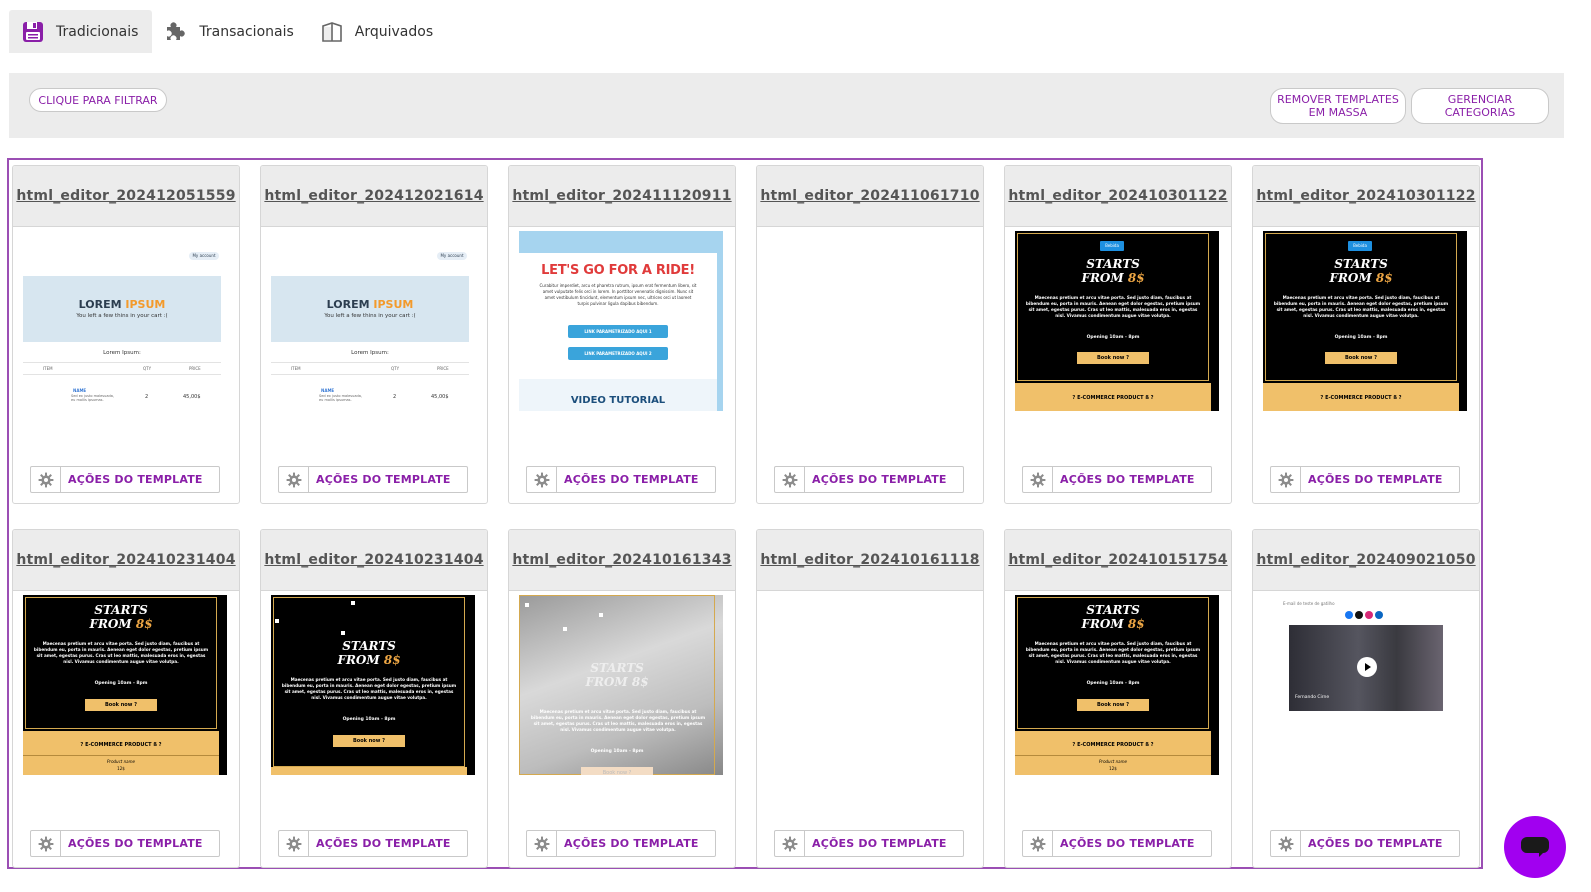 This screenshot has width=1591, height=892. I want to click on template-name-link: html_editor_202409021050, so click(1365, 560).